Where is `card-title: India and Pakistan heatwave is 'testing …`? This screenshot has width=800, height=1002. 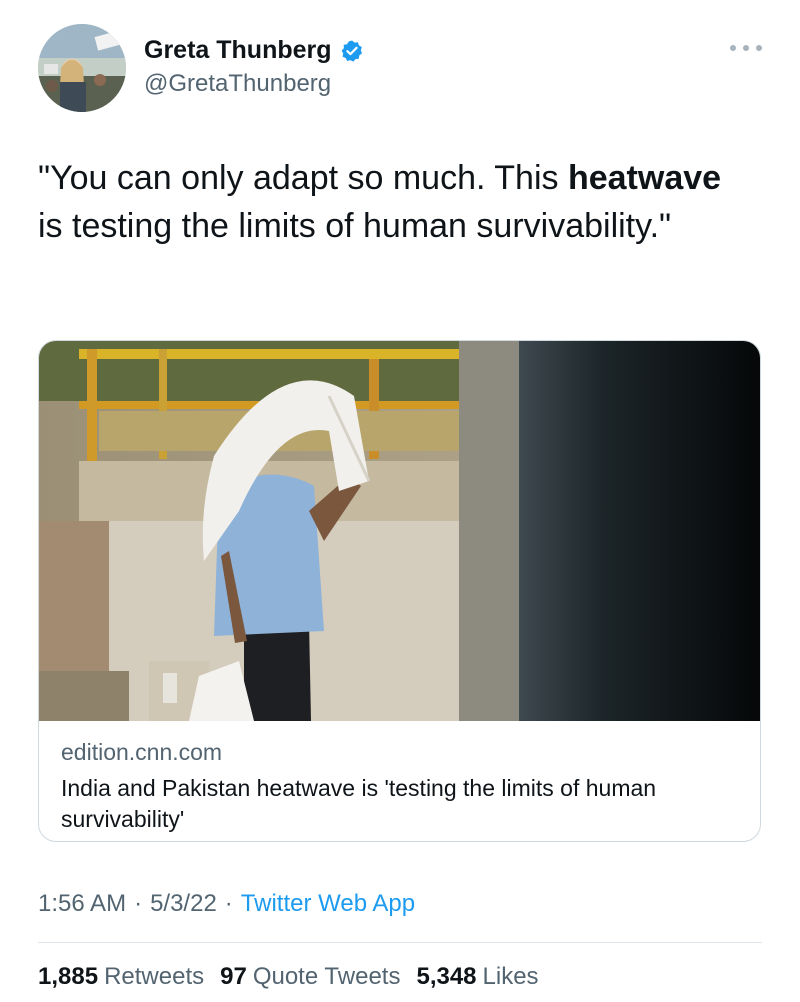 card-title: India and Pakistan heatwave is 'testing … is located at coordinates (391, 804).